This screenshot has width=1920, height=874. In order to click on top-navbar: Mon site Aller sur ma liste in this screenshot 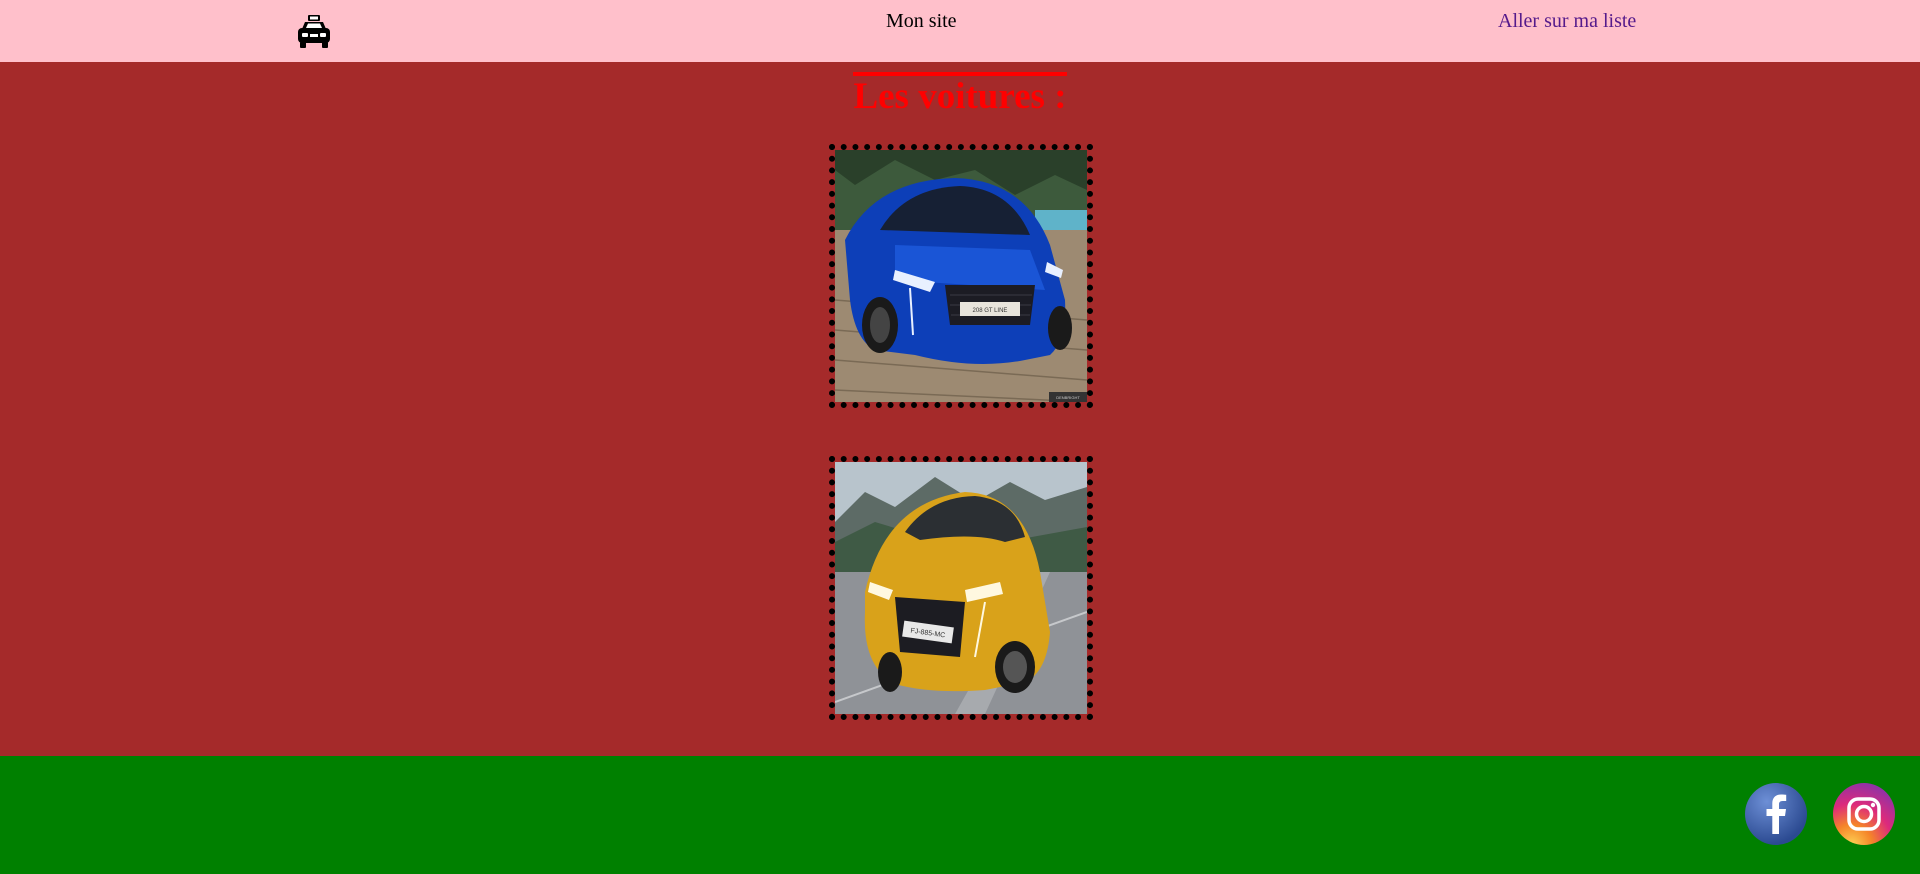, I will do `click(960, 31)`.